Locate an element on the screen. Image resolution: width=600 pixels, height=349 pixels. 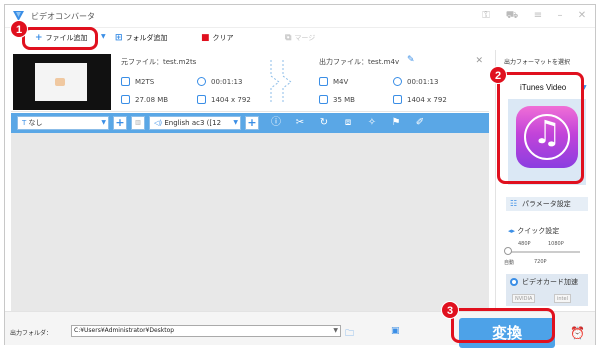
output-file-label: 出力ファイル：test.m4v is located at coordinates (359, 62).